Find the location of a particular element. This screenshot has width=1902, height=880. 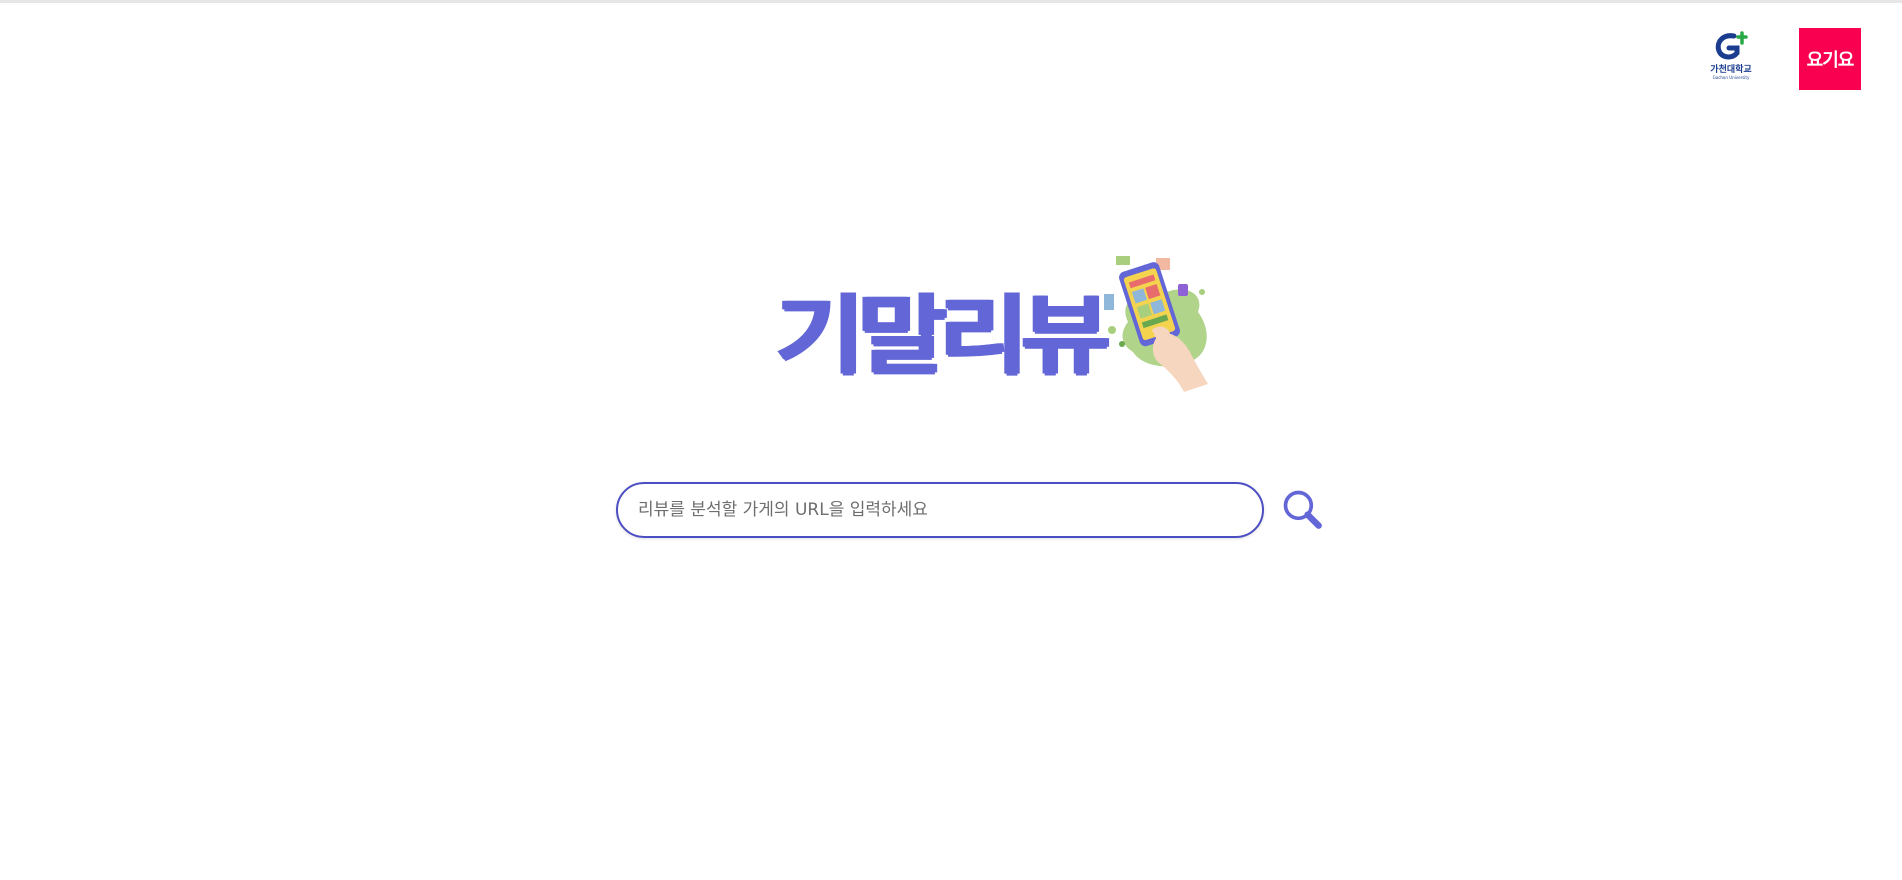

gachon-emblem-icon is located at coordinates (1731, 45).